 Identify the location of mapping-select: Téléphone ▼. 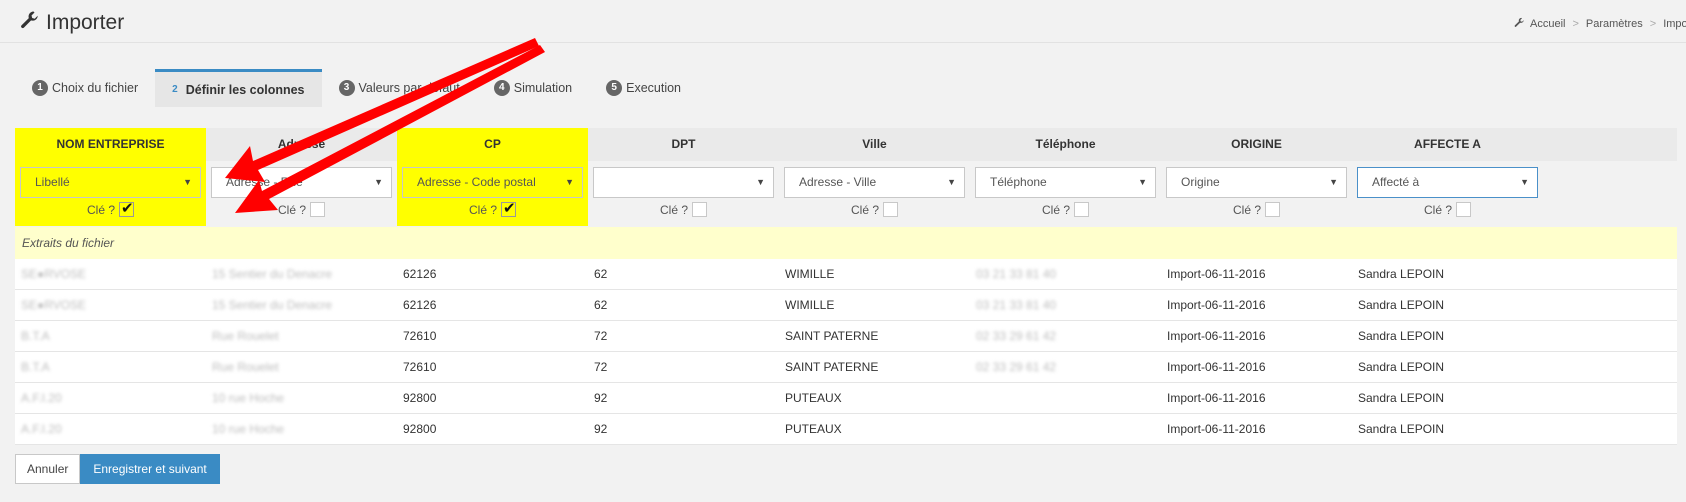
(1065, 182).